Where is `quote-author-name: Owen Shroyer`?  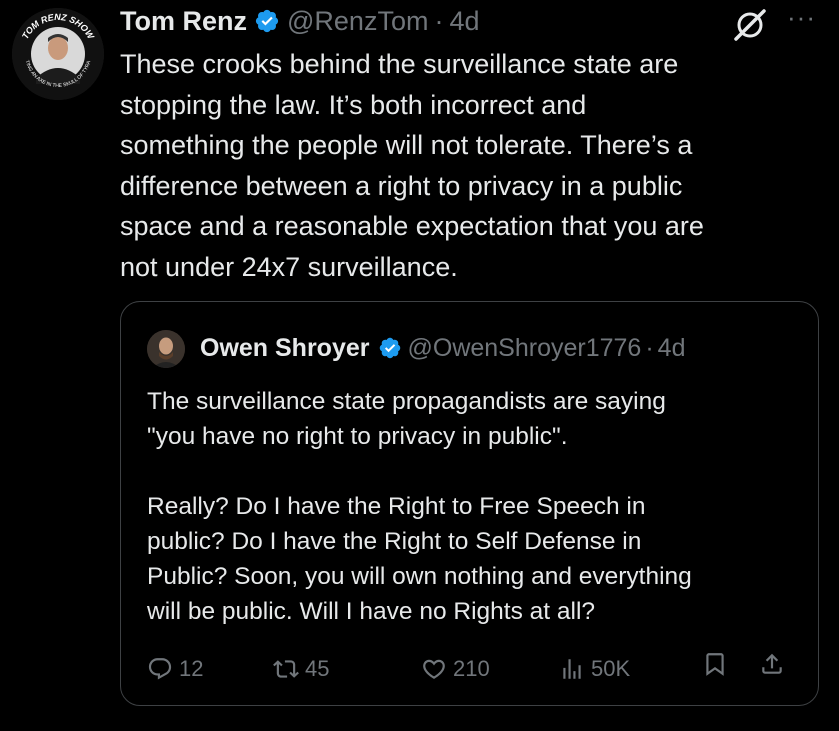 quote-author-name: Owen Shroyer is located at coordinates (285, 348).